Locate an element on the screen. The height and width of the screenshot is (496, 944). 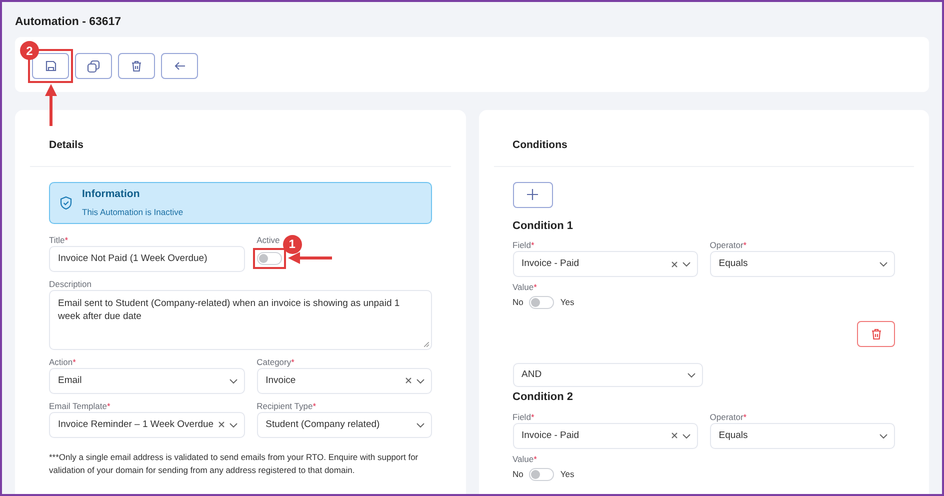
delete-condition-button is located at coordinates (876, 334).